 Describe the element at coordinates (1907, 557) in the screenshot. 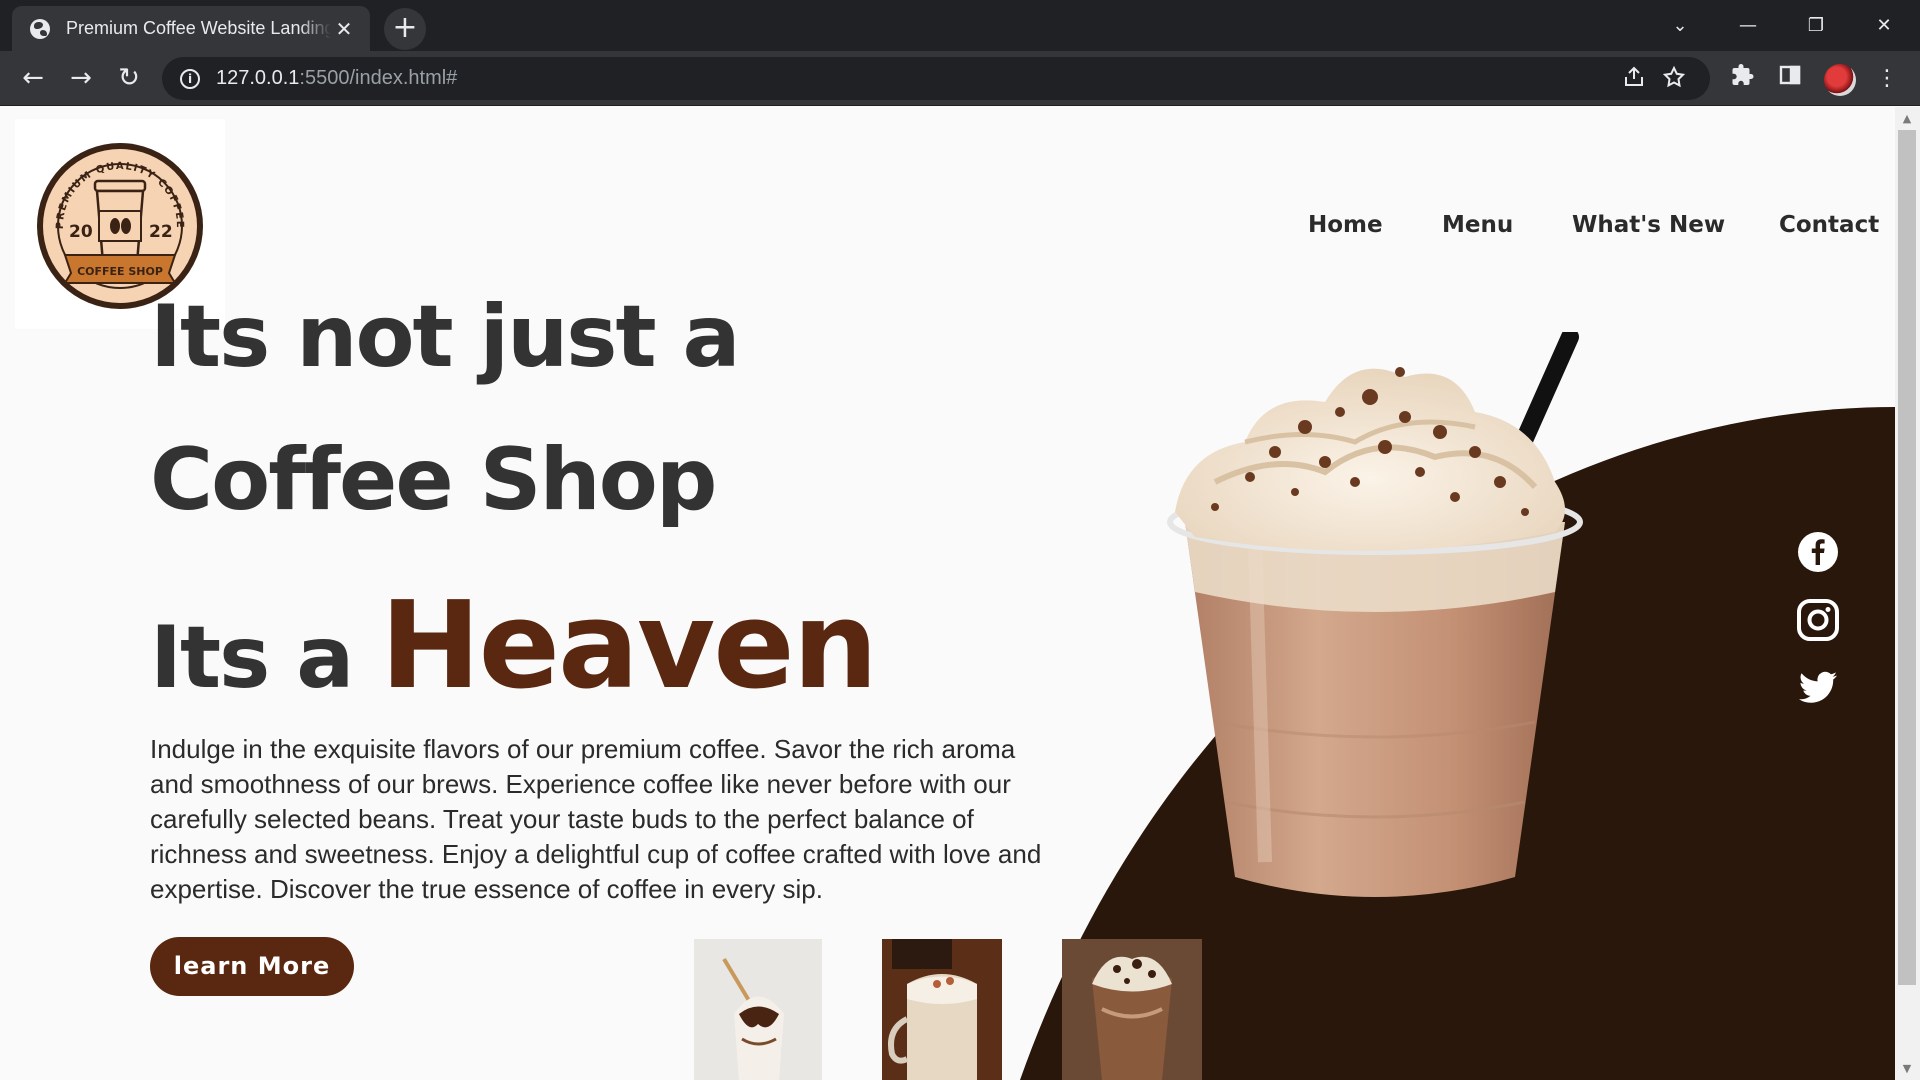

I see `scrollbar-thumb` at that location.